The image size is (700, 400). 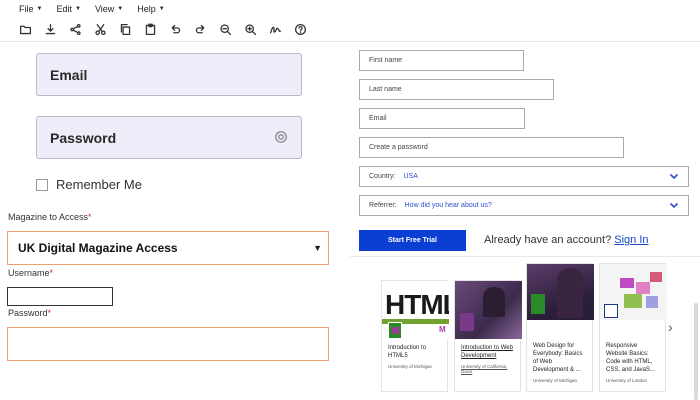 What do you see at coordinates (410, 176) in the screenshot?
I see `country-value: USA` at bounding box center [410, 176].